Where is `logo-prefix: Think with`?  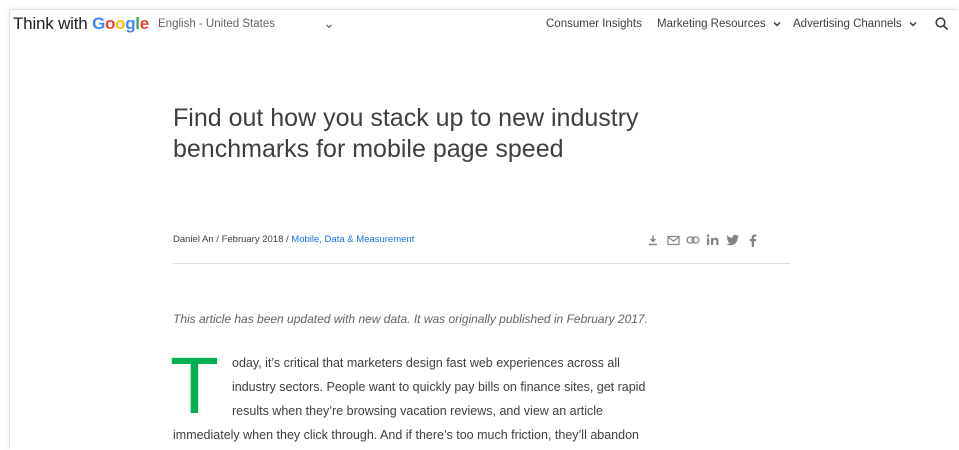
logo-prefix: Think with is located at coordinates (53, 23).